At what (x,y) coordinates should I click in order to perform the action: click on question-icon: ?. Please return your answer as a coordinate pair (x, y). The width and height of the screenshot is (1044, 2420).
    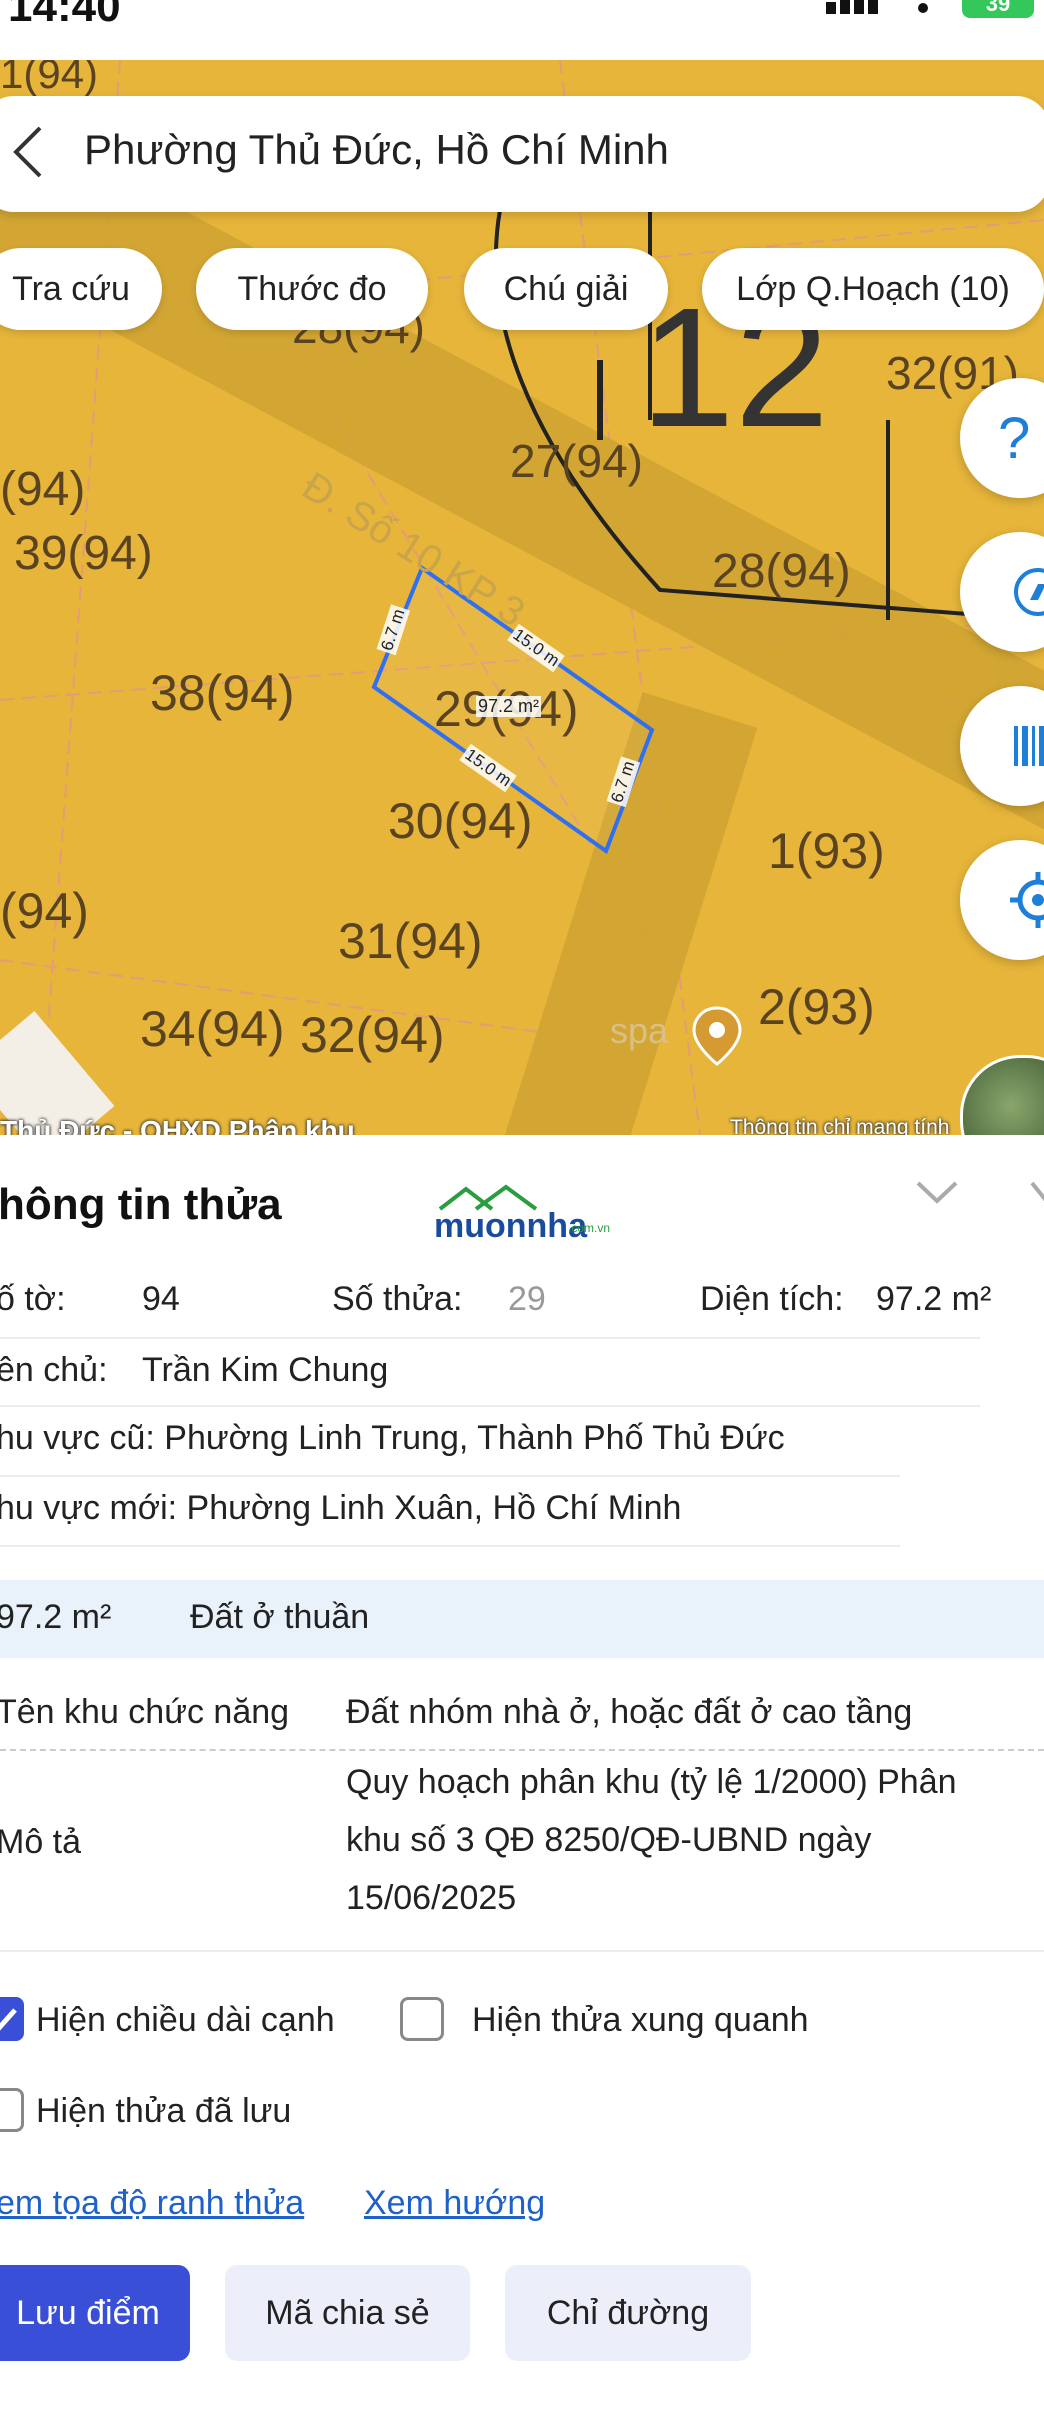
    Looking at the image, I should click on (1014, 438).